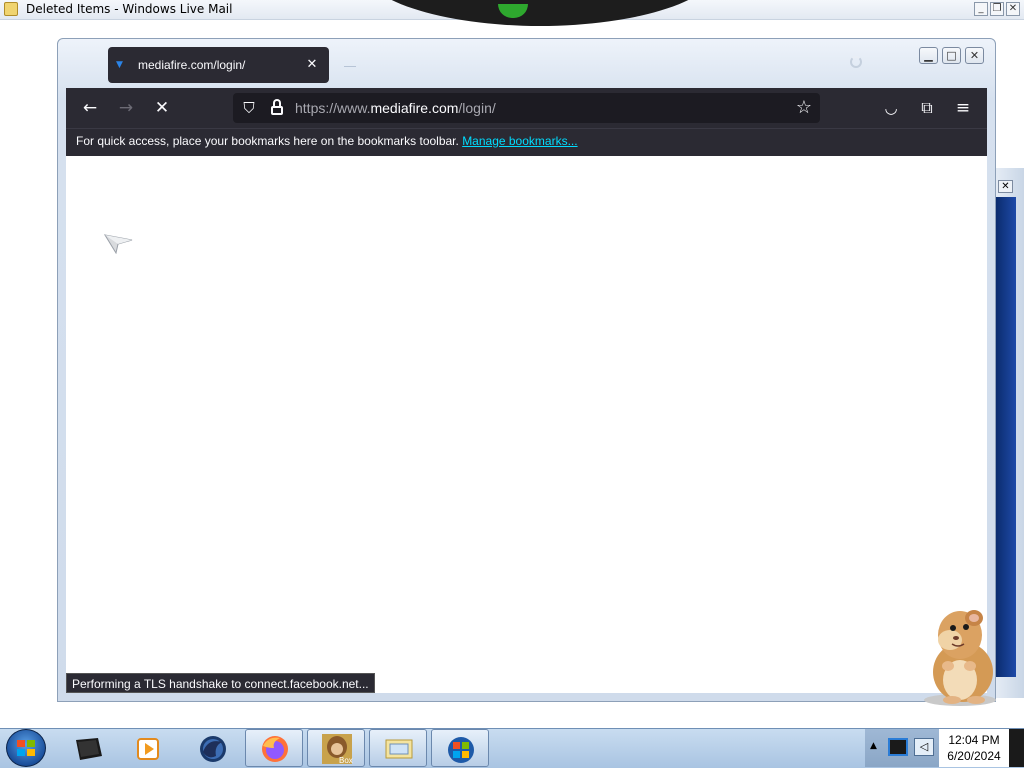  What do you see at coordinates (928, 55) in the screenshot?
I see `window-minimize-button: ▁` at bounding box center [928, 55].